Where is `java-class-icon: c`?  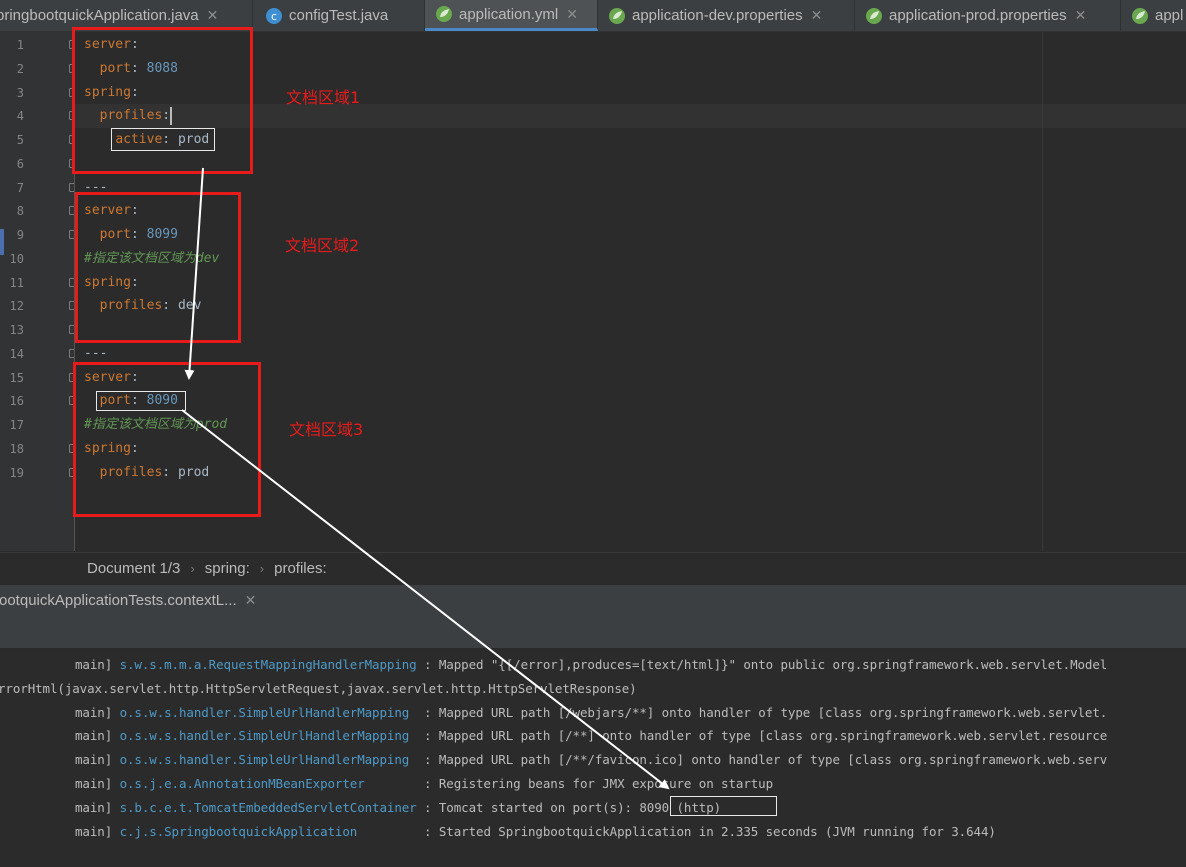 java-class-icon: c is located at coordinates (274, 16).